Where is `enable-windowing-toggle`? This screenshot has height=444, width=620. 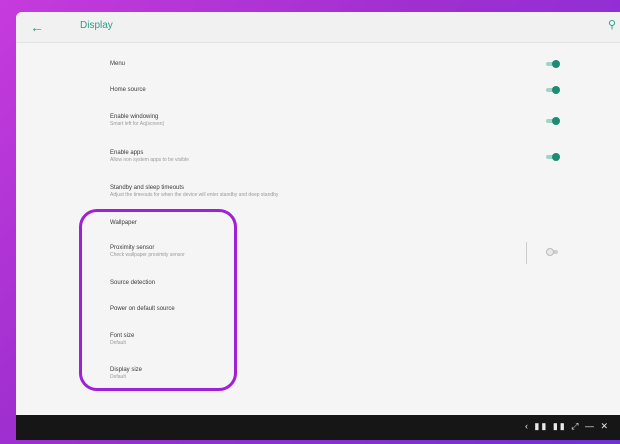
enable-windowing-toggle is located at coordinates (553, 121).